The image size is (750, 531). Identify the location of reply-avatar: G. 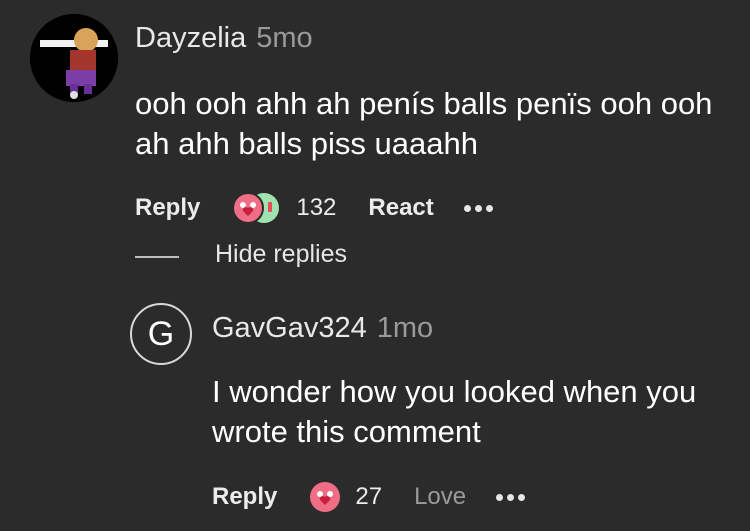
(161, 334).